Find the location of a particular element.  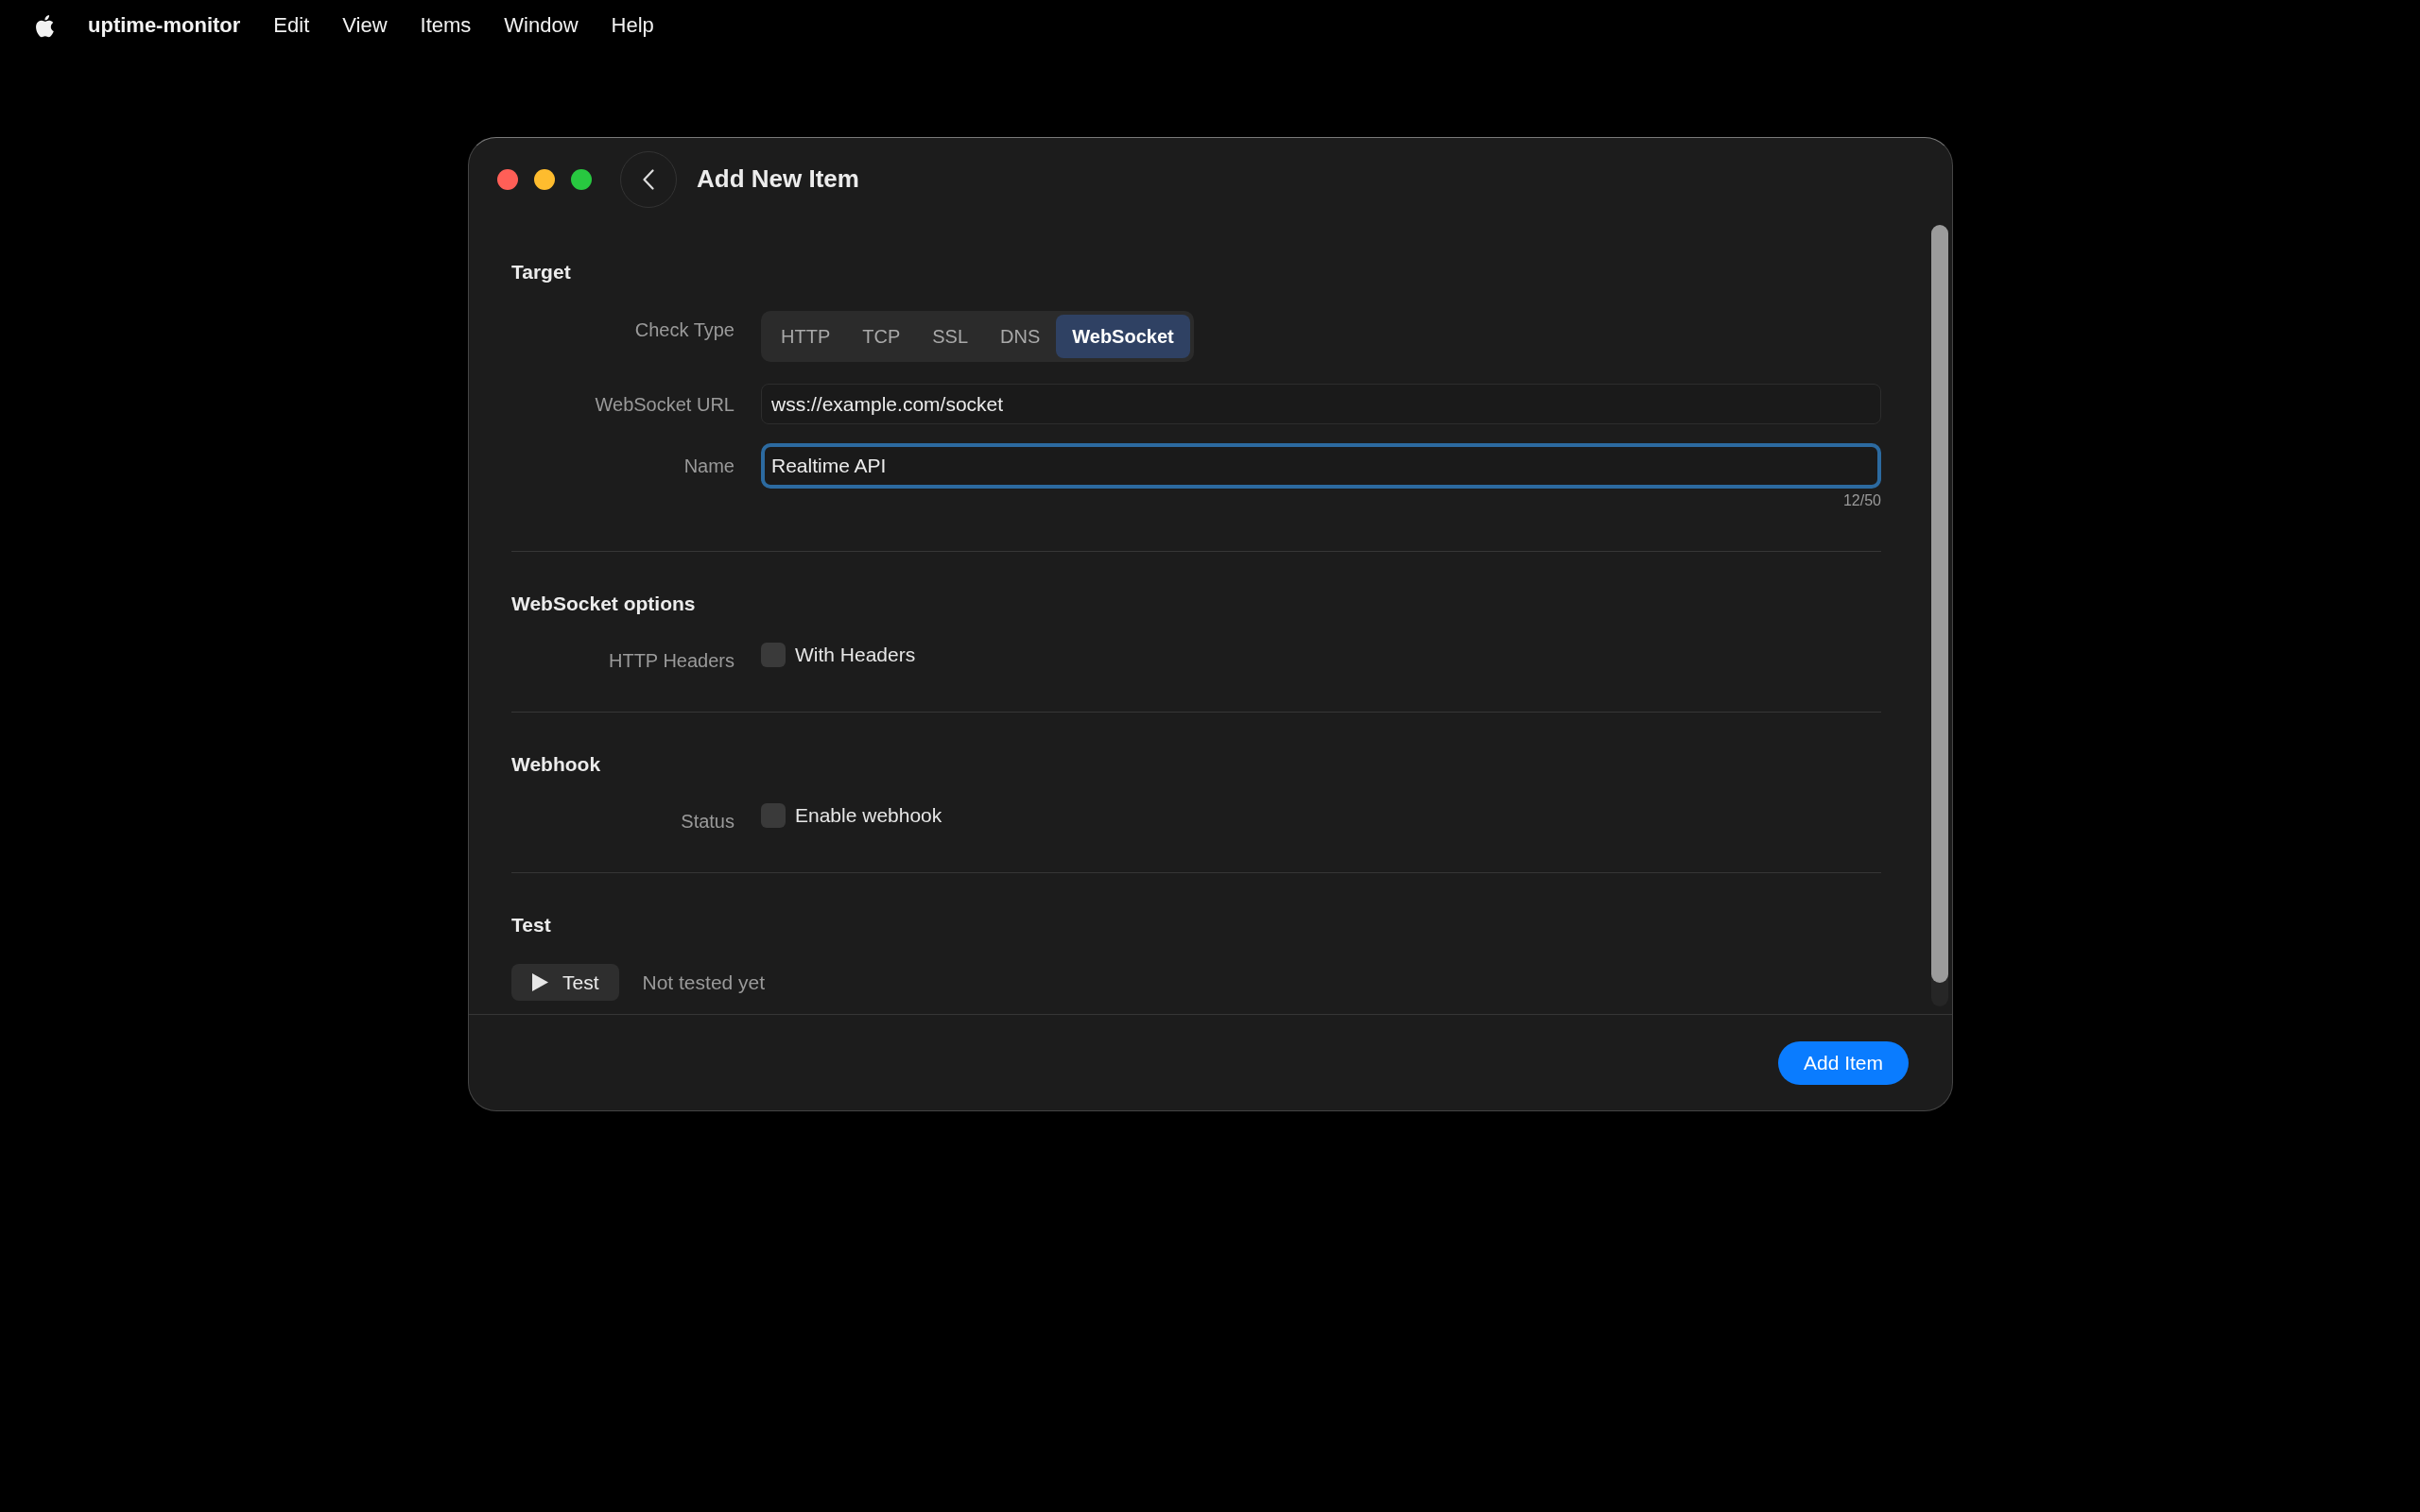

menu-item: Help is located at coordinates (632, 25).